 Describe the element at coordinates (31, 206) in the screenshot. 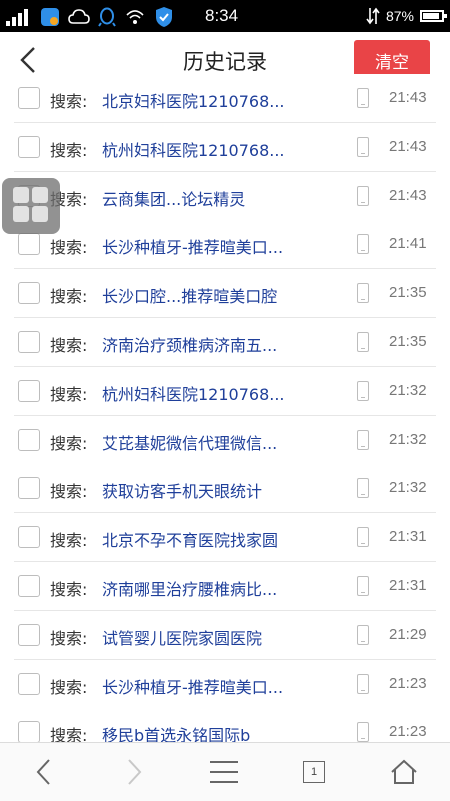

I see `floating-menu-button` at that location.